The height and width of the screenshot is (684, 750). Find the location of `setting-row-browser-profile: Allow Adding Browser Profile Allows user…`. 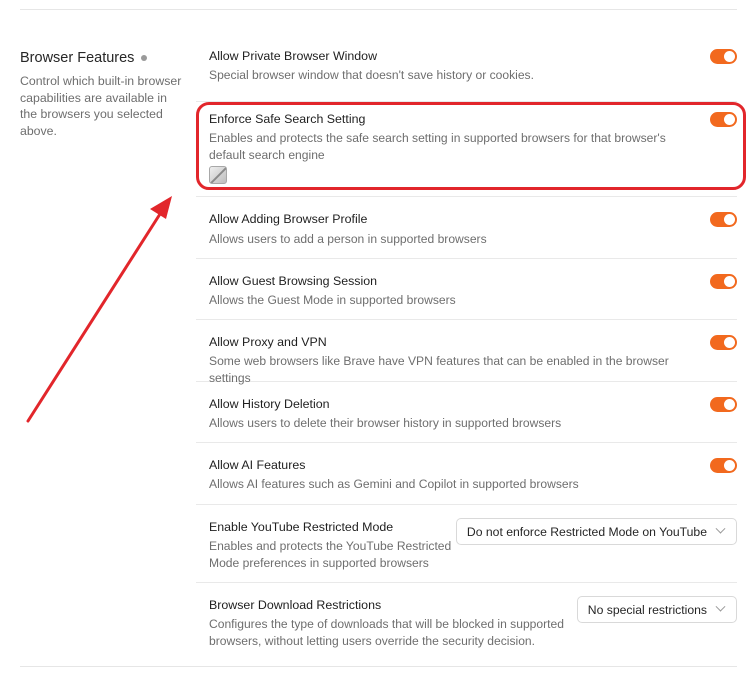

setting-row-browser-profile: Allow Adding Browser Profile Allows user… is located at coordinates (466, 228).